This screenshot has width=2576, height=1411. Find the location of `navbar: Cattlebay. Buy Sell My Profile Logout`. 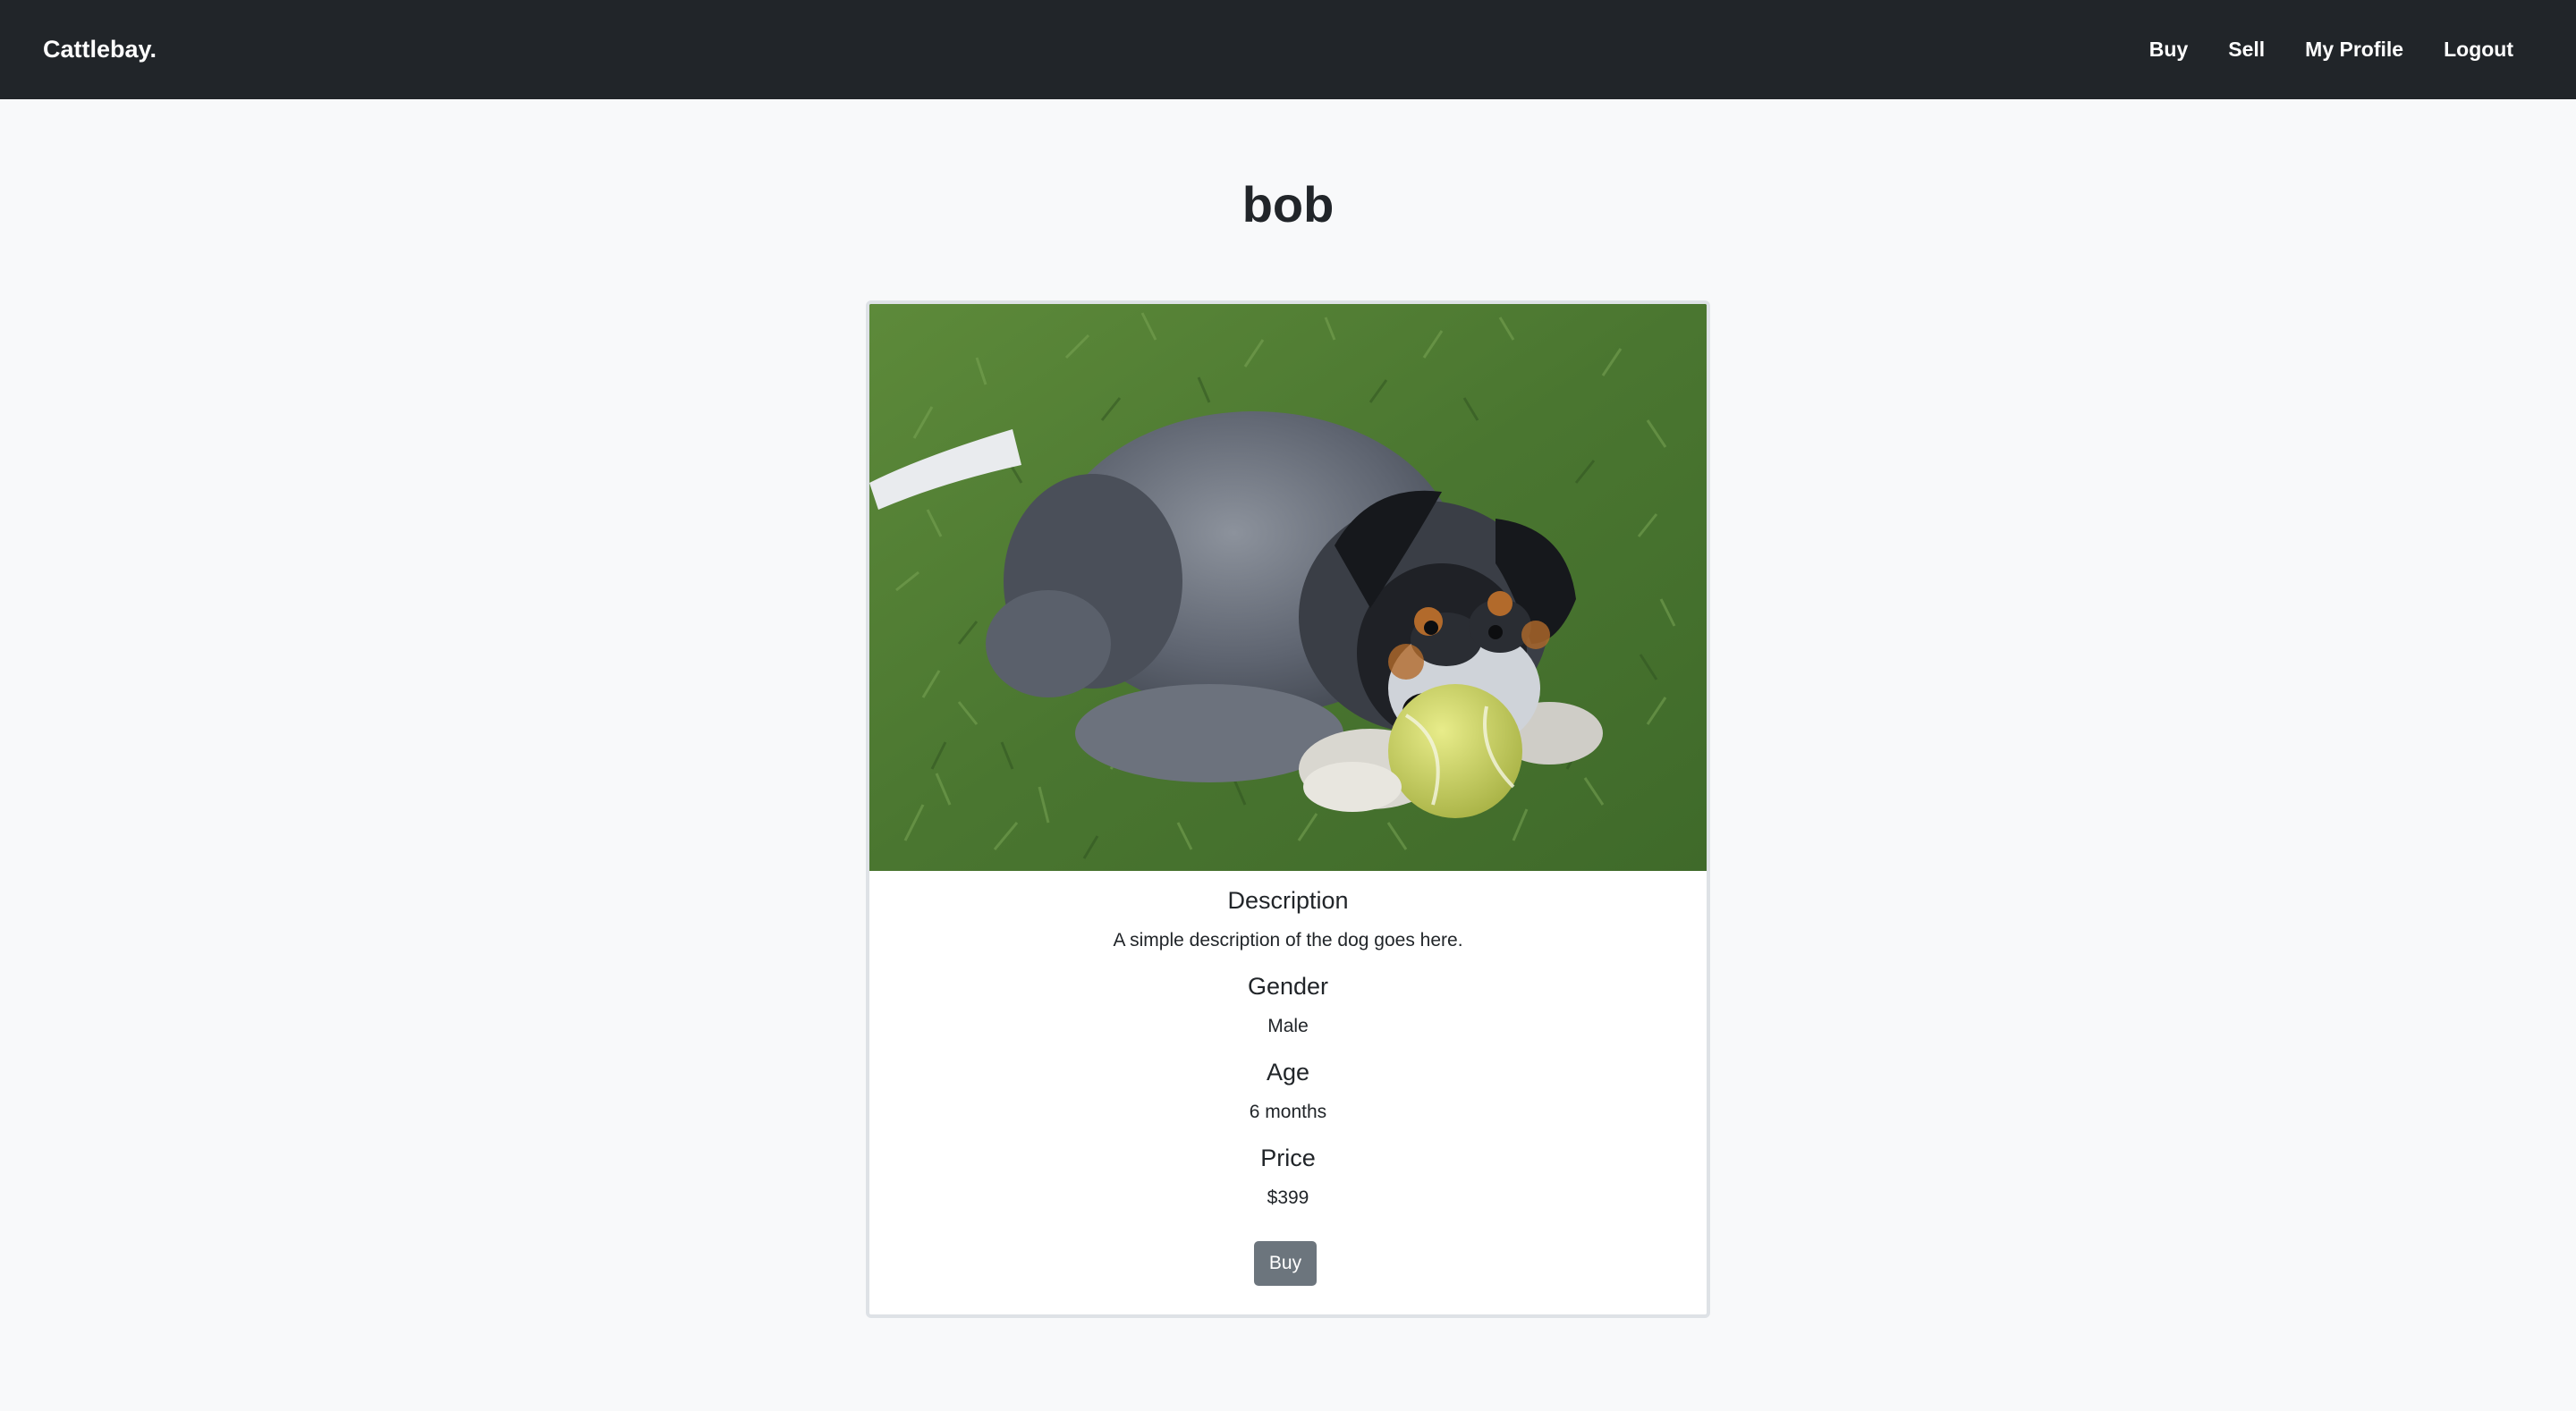

navbar: Cattlebay. Buy Sell My Profile Logout is located at coordinates (1288, 49).